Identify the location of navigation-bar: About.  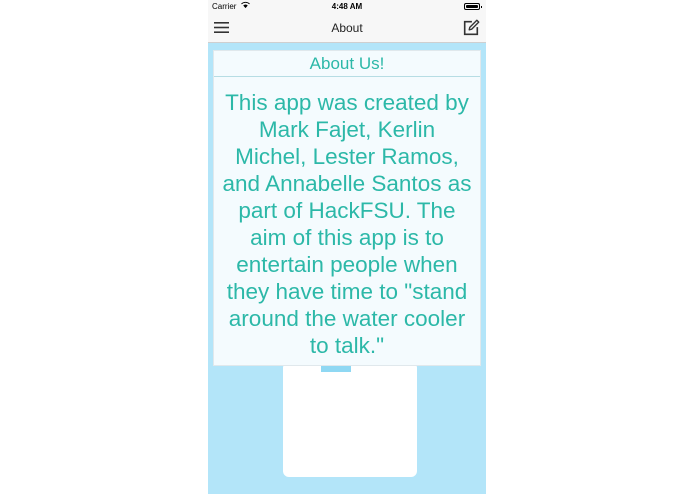
(347, 28).